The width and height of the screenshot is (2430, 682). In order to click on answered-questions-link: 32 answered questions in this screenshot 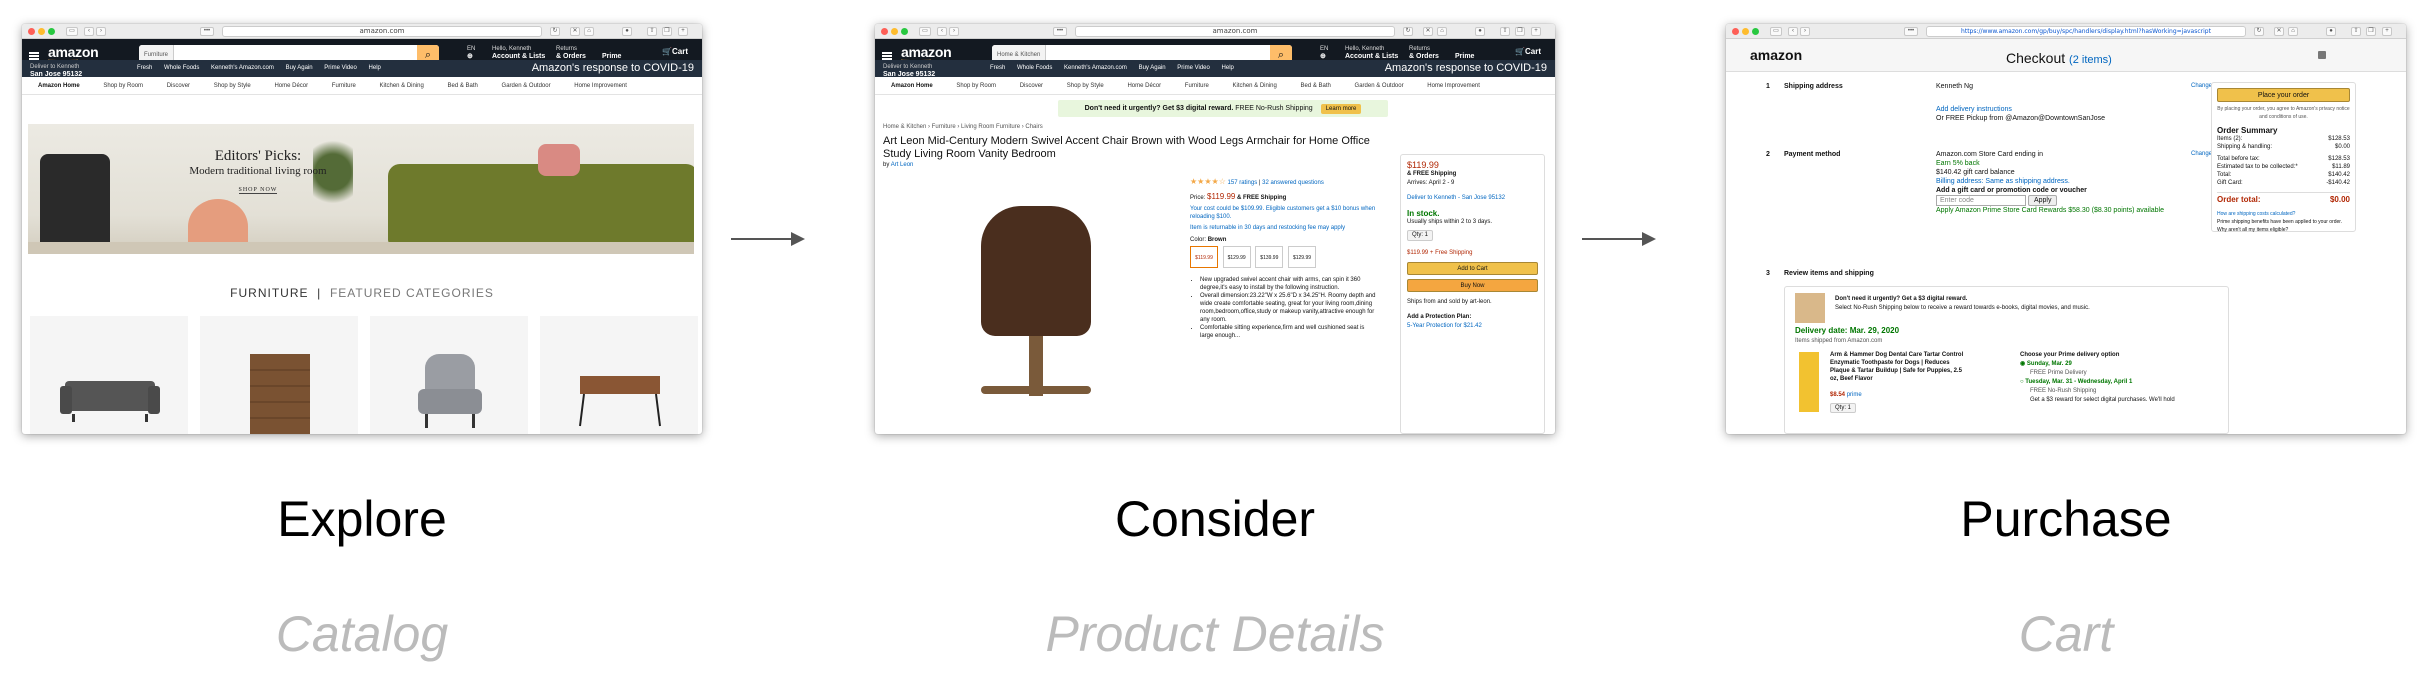, I will do `click(1293, 183)`.